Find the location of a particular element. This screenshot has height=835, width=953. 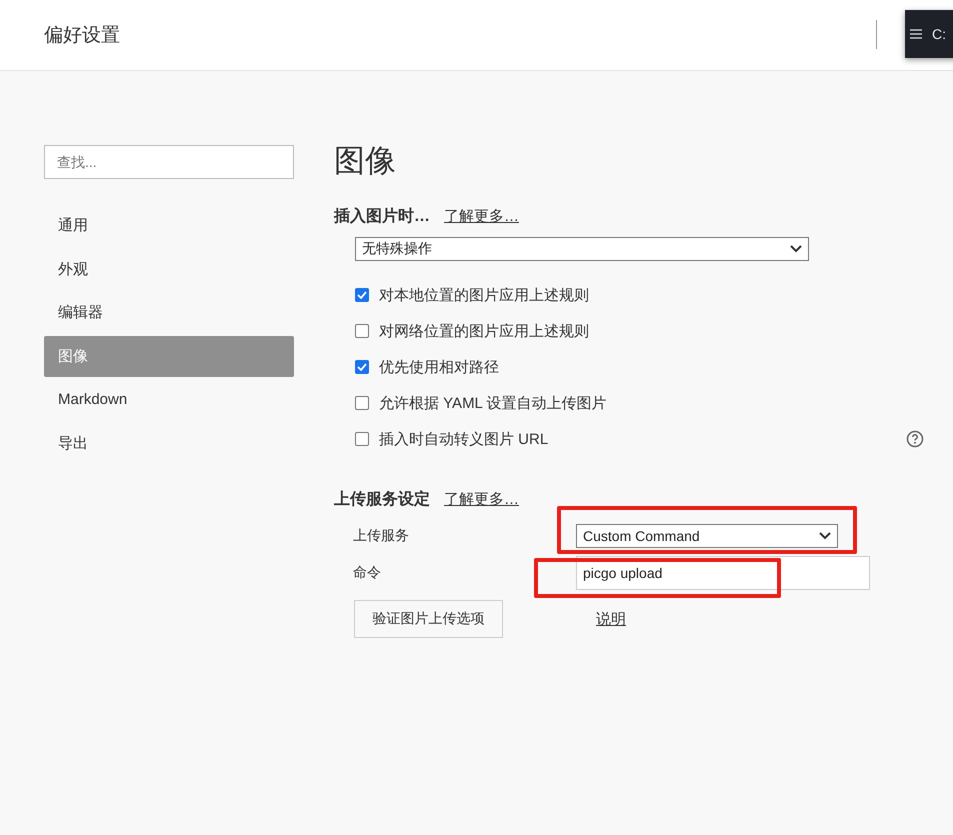

checkbox-label: 对网络位置的图片应用上述规则 is located at coordinates (484, 331).